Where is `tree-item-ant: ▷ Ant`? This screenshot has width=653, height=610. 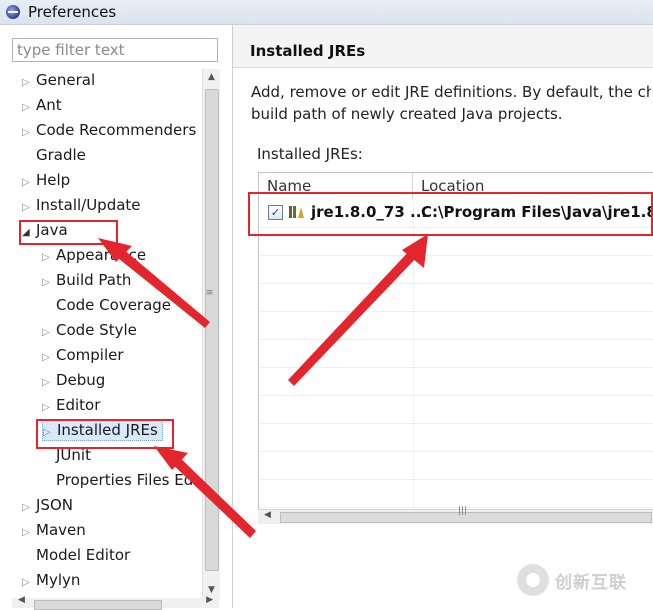
tree-item-ant: ▷ Ant is located at coordinates (42, 105).